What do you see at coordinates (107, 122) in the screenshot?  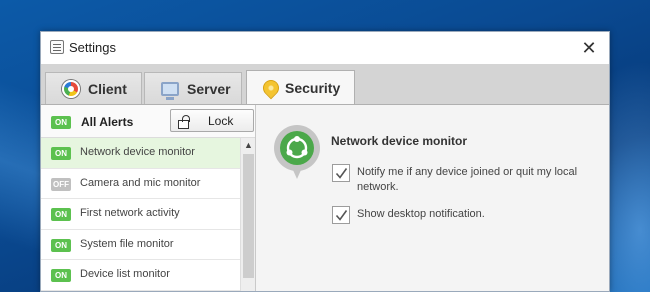 I see `all-alerts-title: All Alerts` at bounding box center [107, 122].